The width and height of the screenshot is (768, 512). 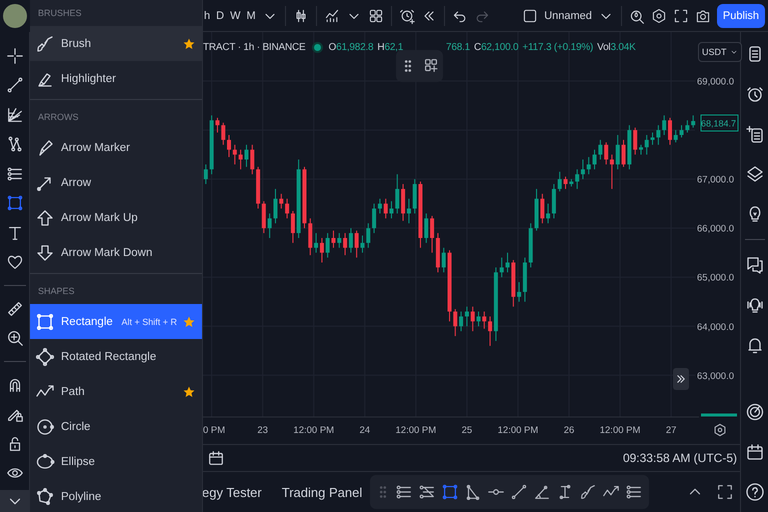 I want to click on polyline-icon, so click(x=45, y=496).